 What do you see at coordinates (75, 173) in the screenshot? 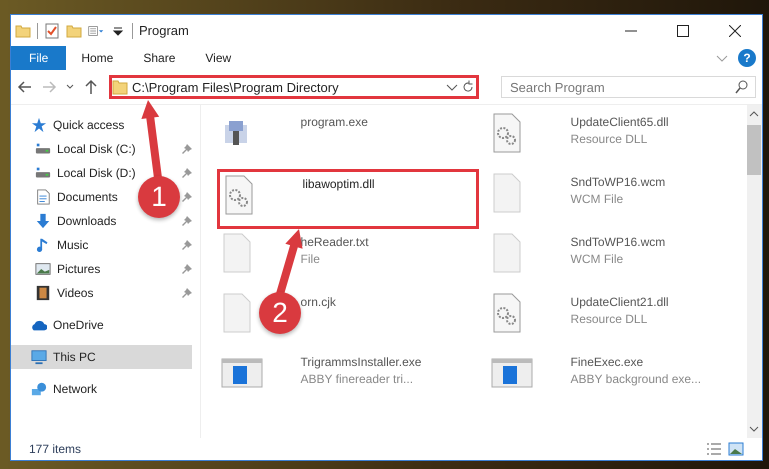
I see `sidebar-item: Local Disk (D:)` at bounding box center [75, 173].